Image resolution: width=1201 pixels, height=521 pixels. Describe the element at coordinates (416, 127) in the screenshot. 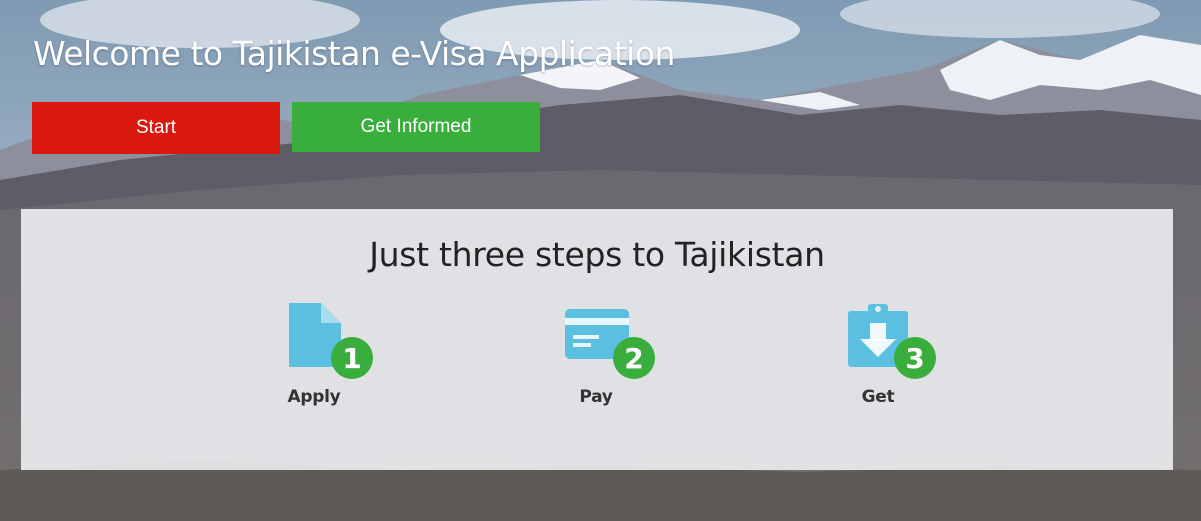

I see `get-informed-button: Get Informed` at that location.